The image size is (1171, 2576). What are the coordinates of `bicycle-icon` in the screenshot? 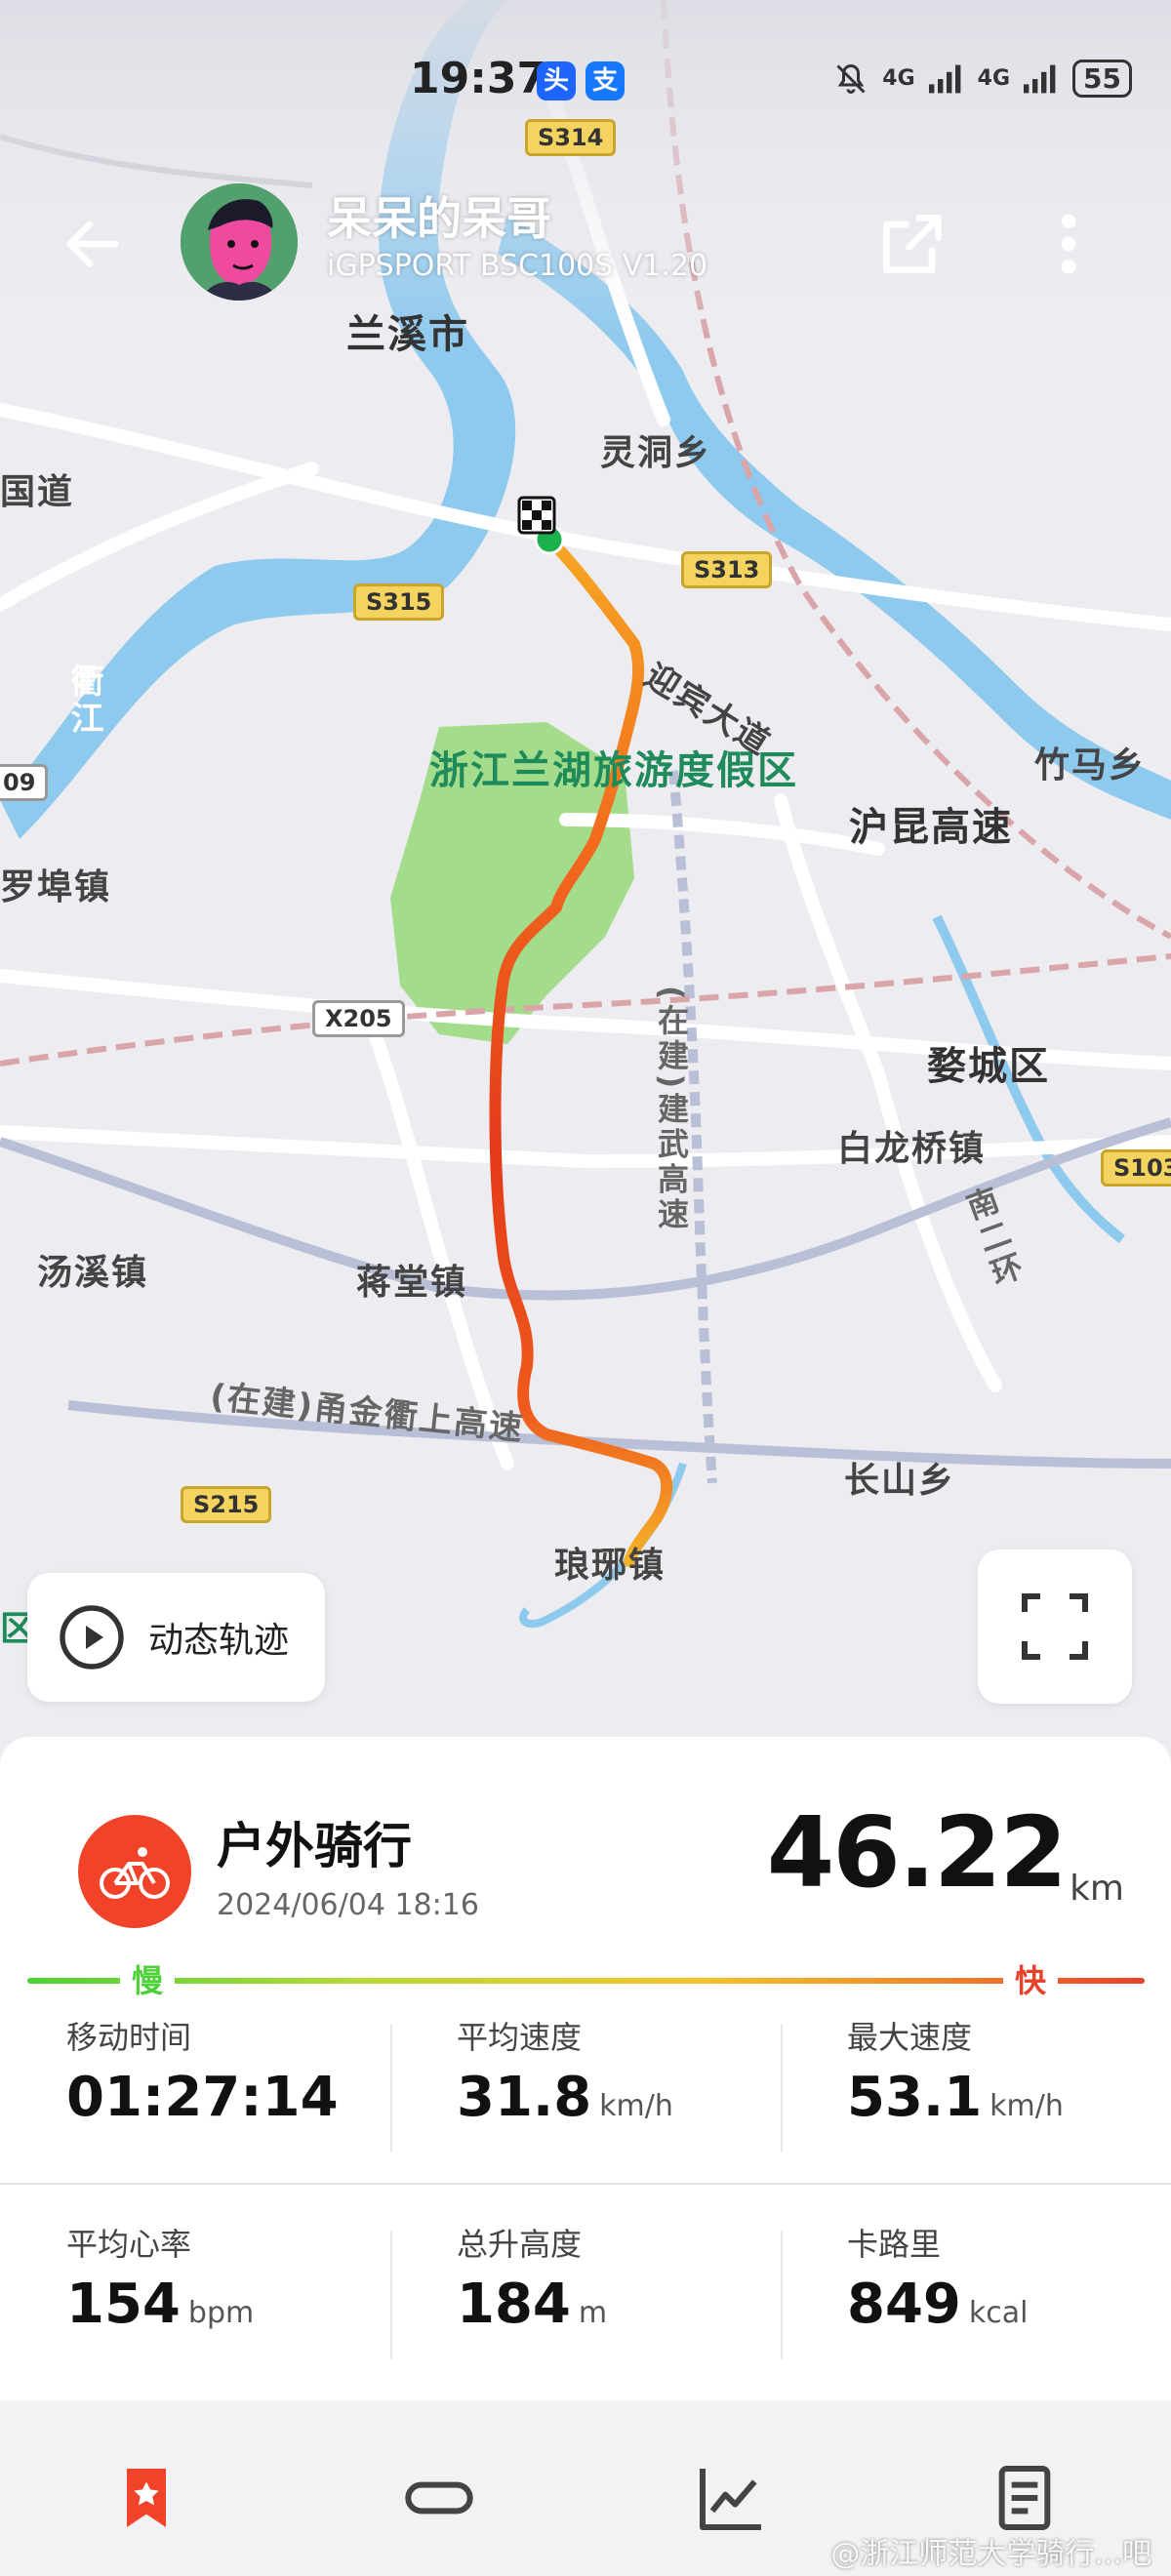 It's located at (135, 1873).